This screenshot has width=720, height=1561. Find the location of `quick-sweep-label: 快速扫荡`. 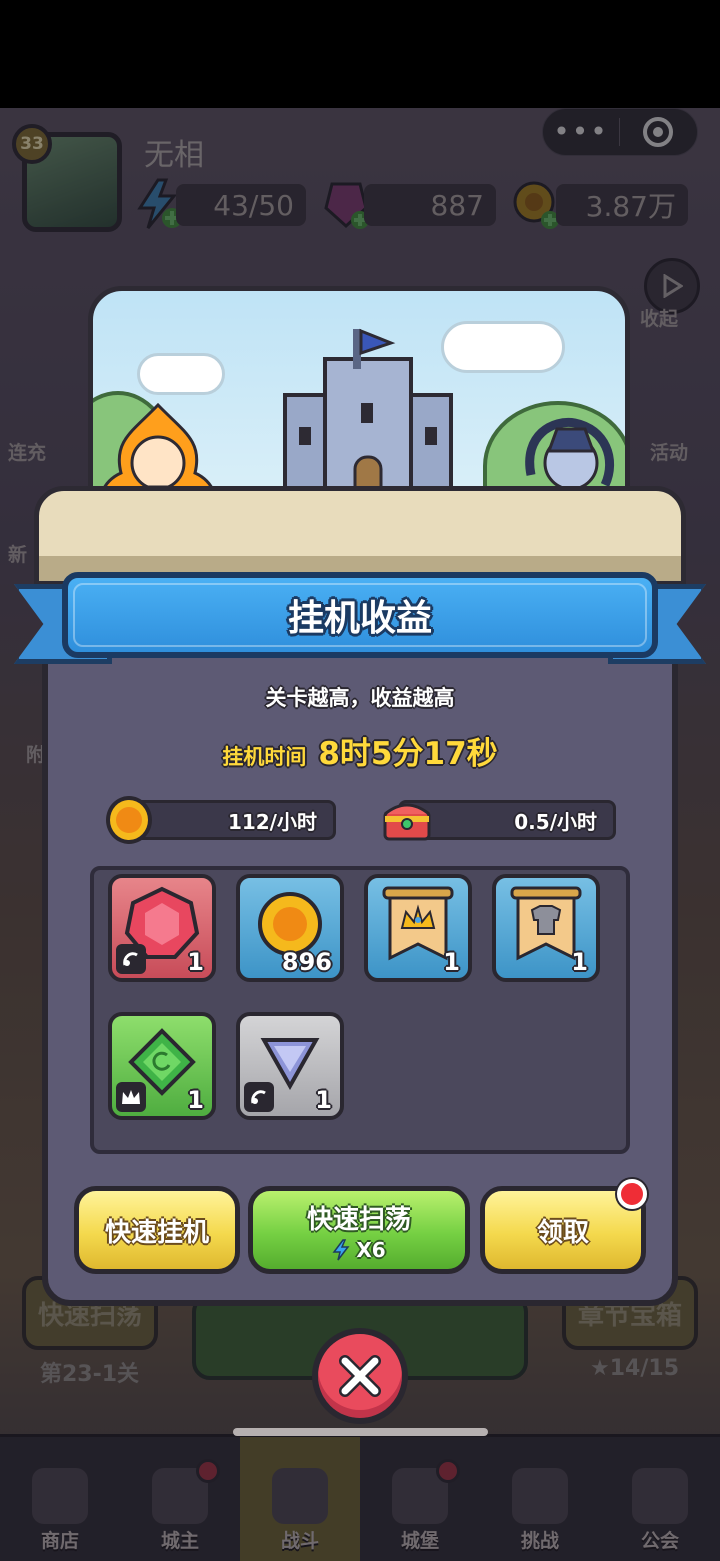

quick-sweep-label: 快速扫荡 is located at coordinates (358, 1219).